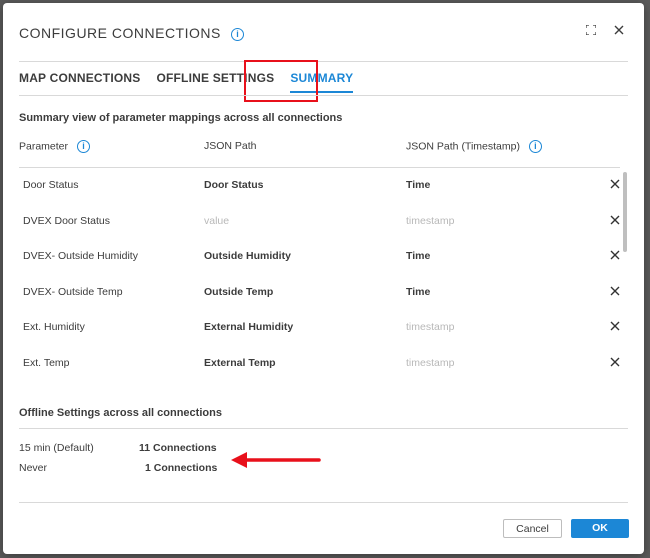 This screenshot has width=650, height=558. I want to click on tab-map-connections: MAP CONNECTIONS, so click(79, 81).